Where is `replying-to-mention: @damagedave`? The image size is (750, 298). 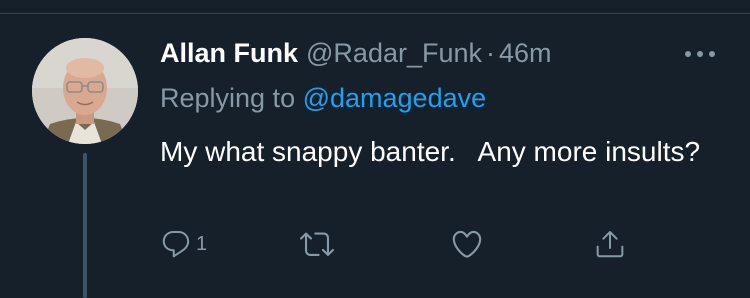
replying-to-mention: @damagedave is located at coordinates (395, 98).